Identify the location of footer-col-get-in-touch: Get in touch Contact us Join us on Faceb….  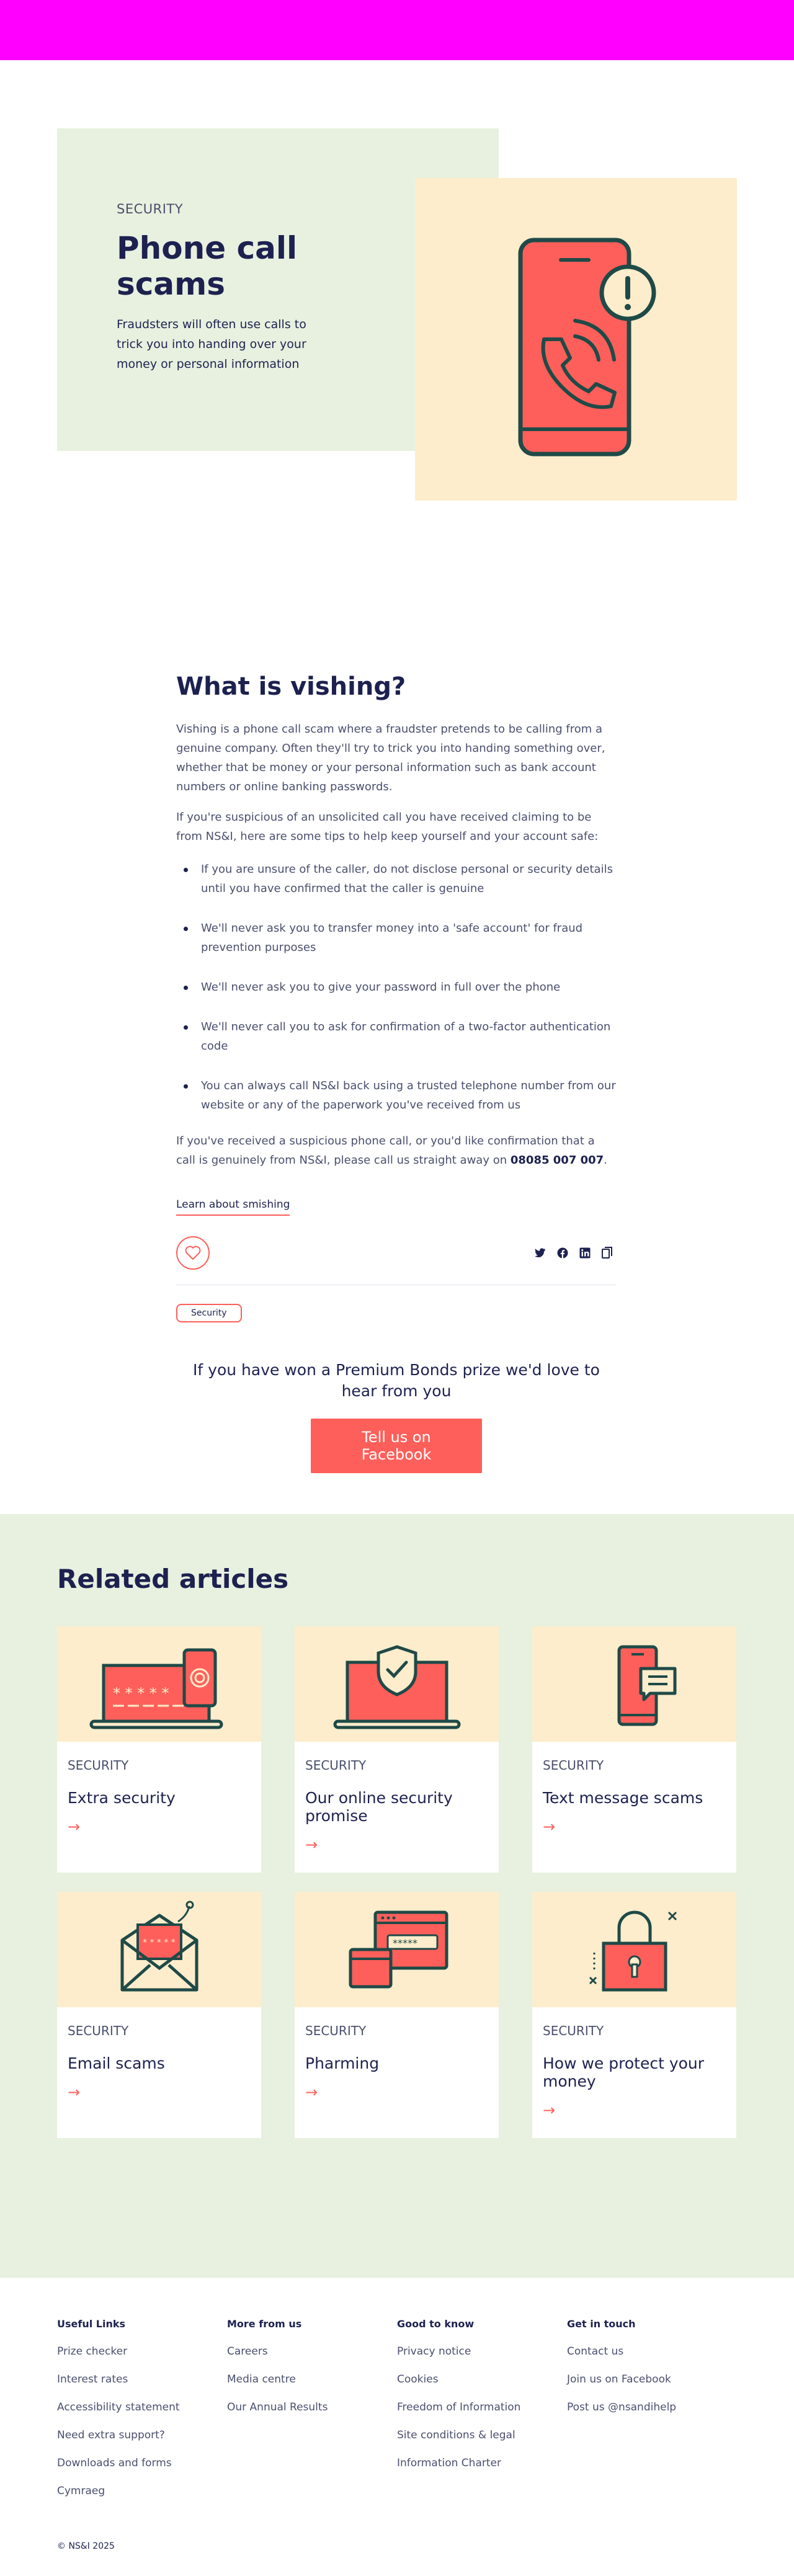
(652, 2415).